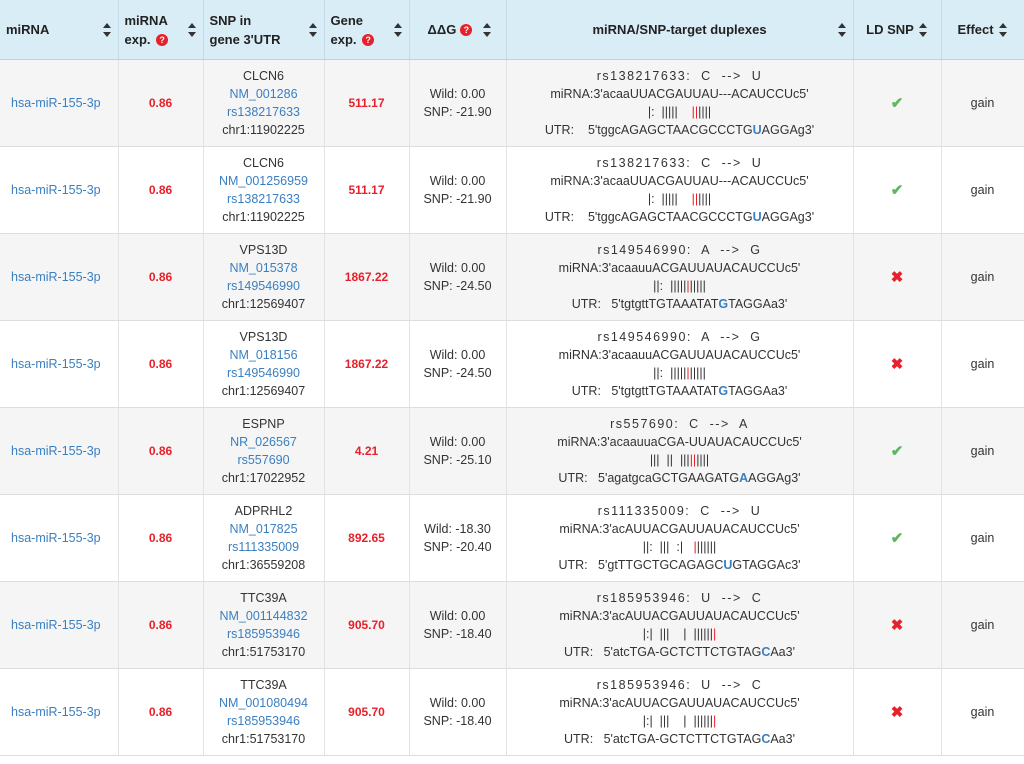 This screenshot has height=764, width=1024. What do you see at coordinates (263, 163) in the screenshot?
I see `gene-name: CLCN6` at bounding box center [263, 163].